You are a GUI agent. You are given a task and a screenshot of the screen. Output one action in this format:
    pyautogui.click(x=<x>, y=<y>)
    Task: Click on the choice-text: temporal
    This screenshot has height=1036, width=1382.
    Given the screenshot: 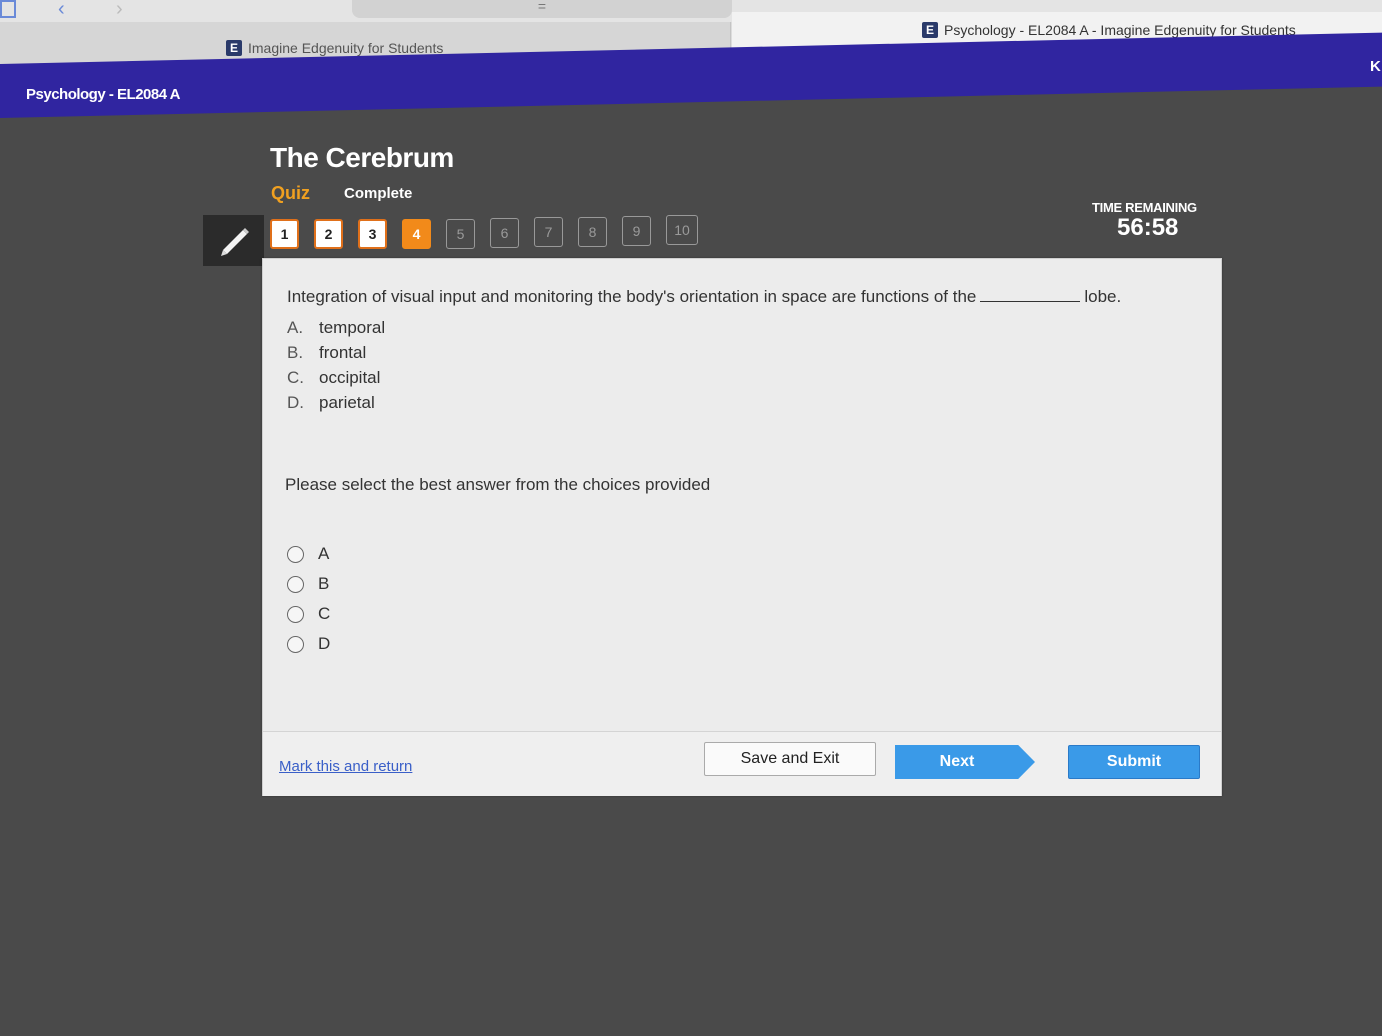 What is the action you would take?
    pyautogui.click(x=352, y=327)
    